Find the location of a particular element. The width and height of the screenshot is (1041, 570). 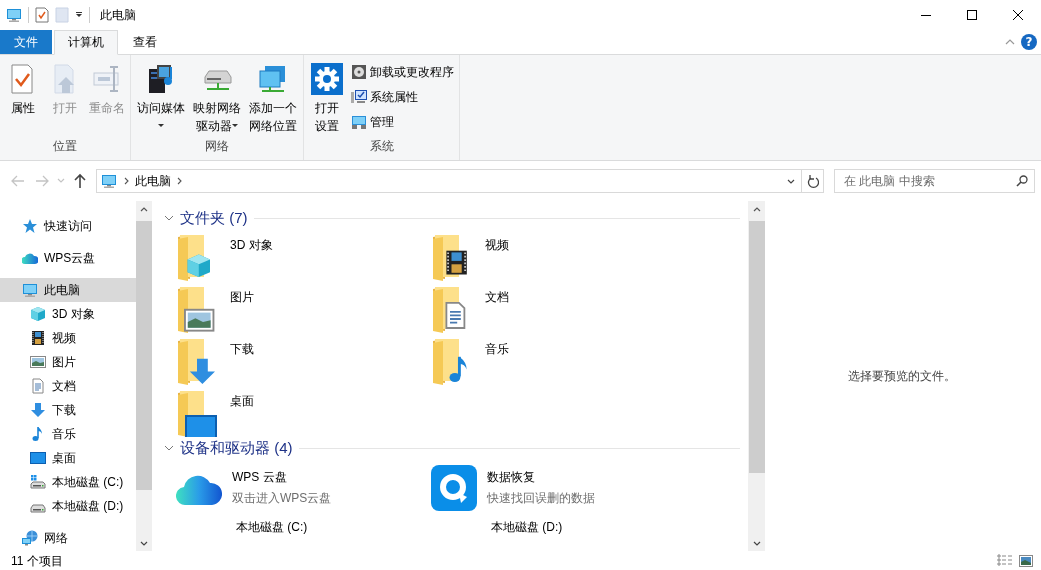

sidebar-item: 视频 is located at coordinates (68, 338).